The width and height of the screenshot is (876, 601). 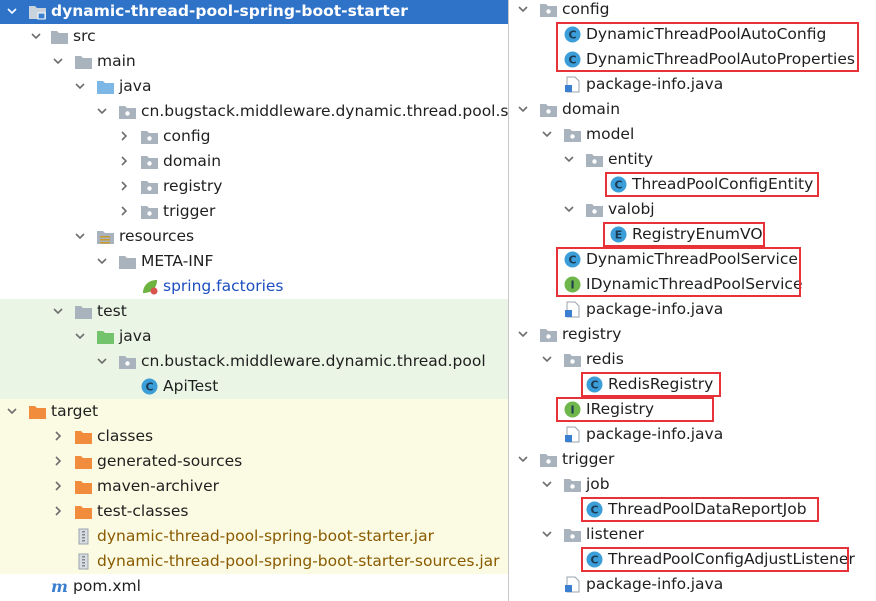 What do you see at coordinates (572, 309) in the screenshot?
I see `java-file-icon` at bounding box center [572, 309].